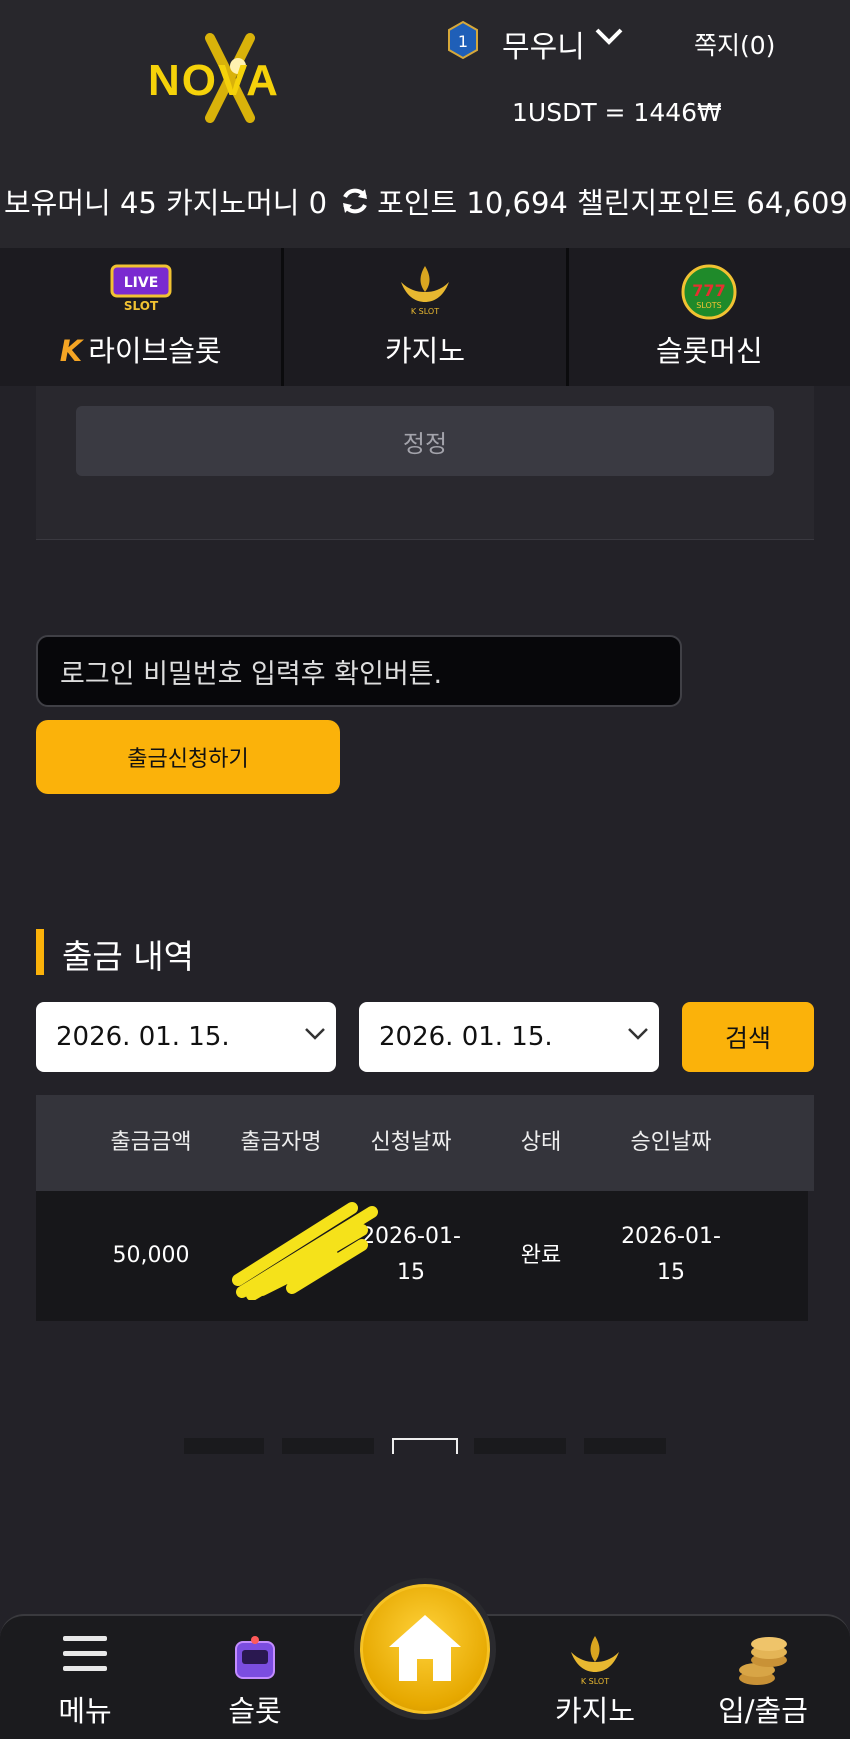  Describe the element at coordinates (671, 1236) in the screenshot. I see `approve-date-line: 2026-01-` at that location.